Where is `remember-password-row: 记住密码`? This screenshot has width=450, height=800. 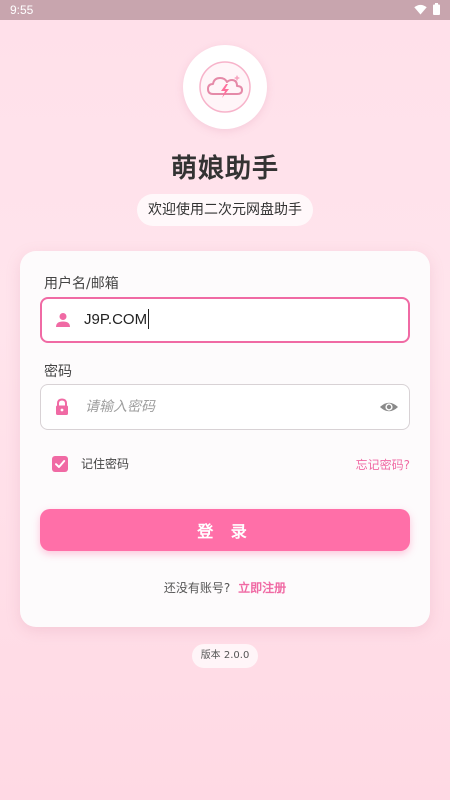
remember-password-row: 记住密码 is located at coordinates (90, 463).